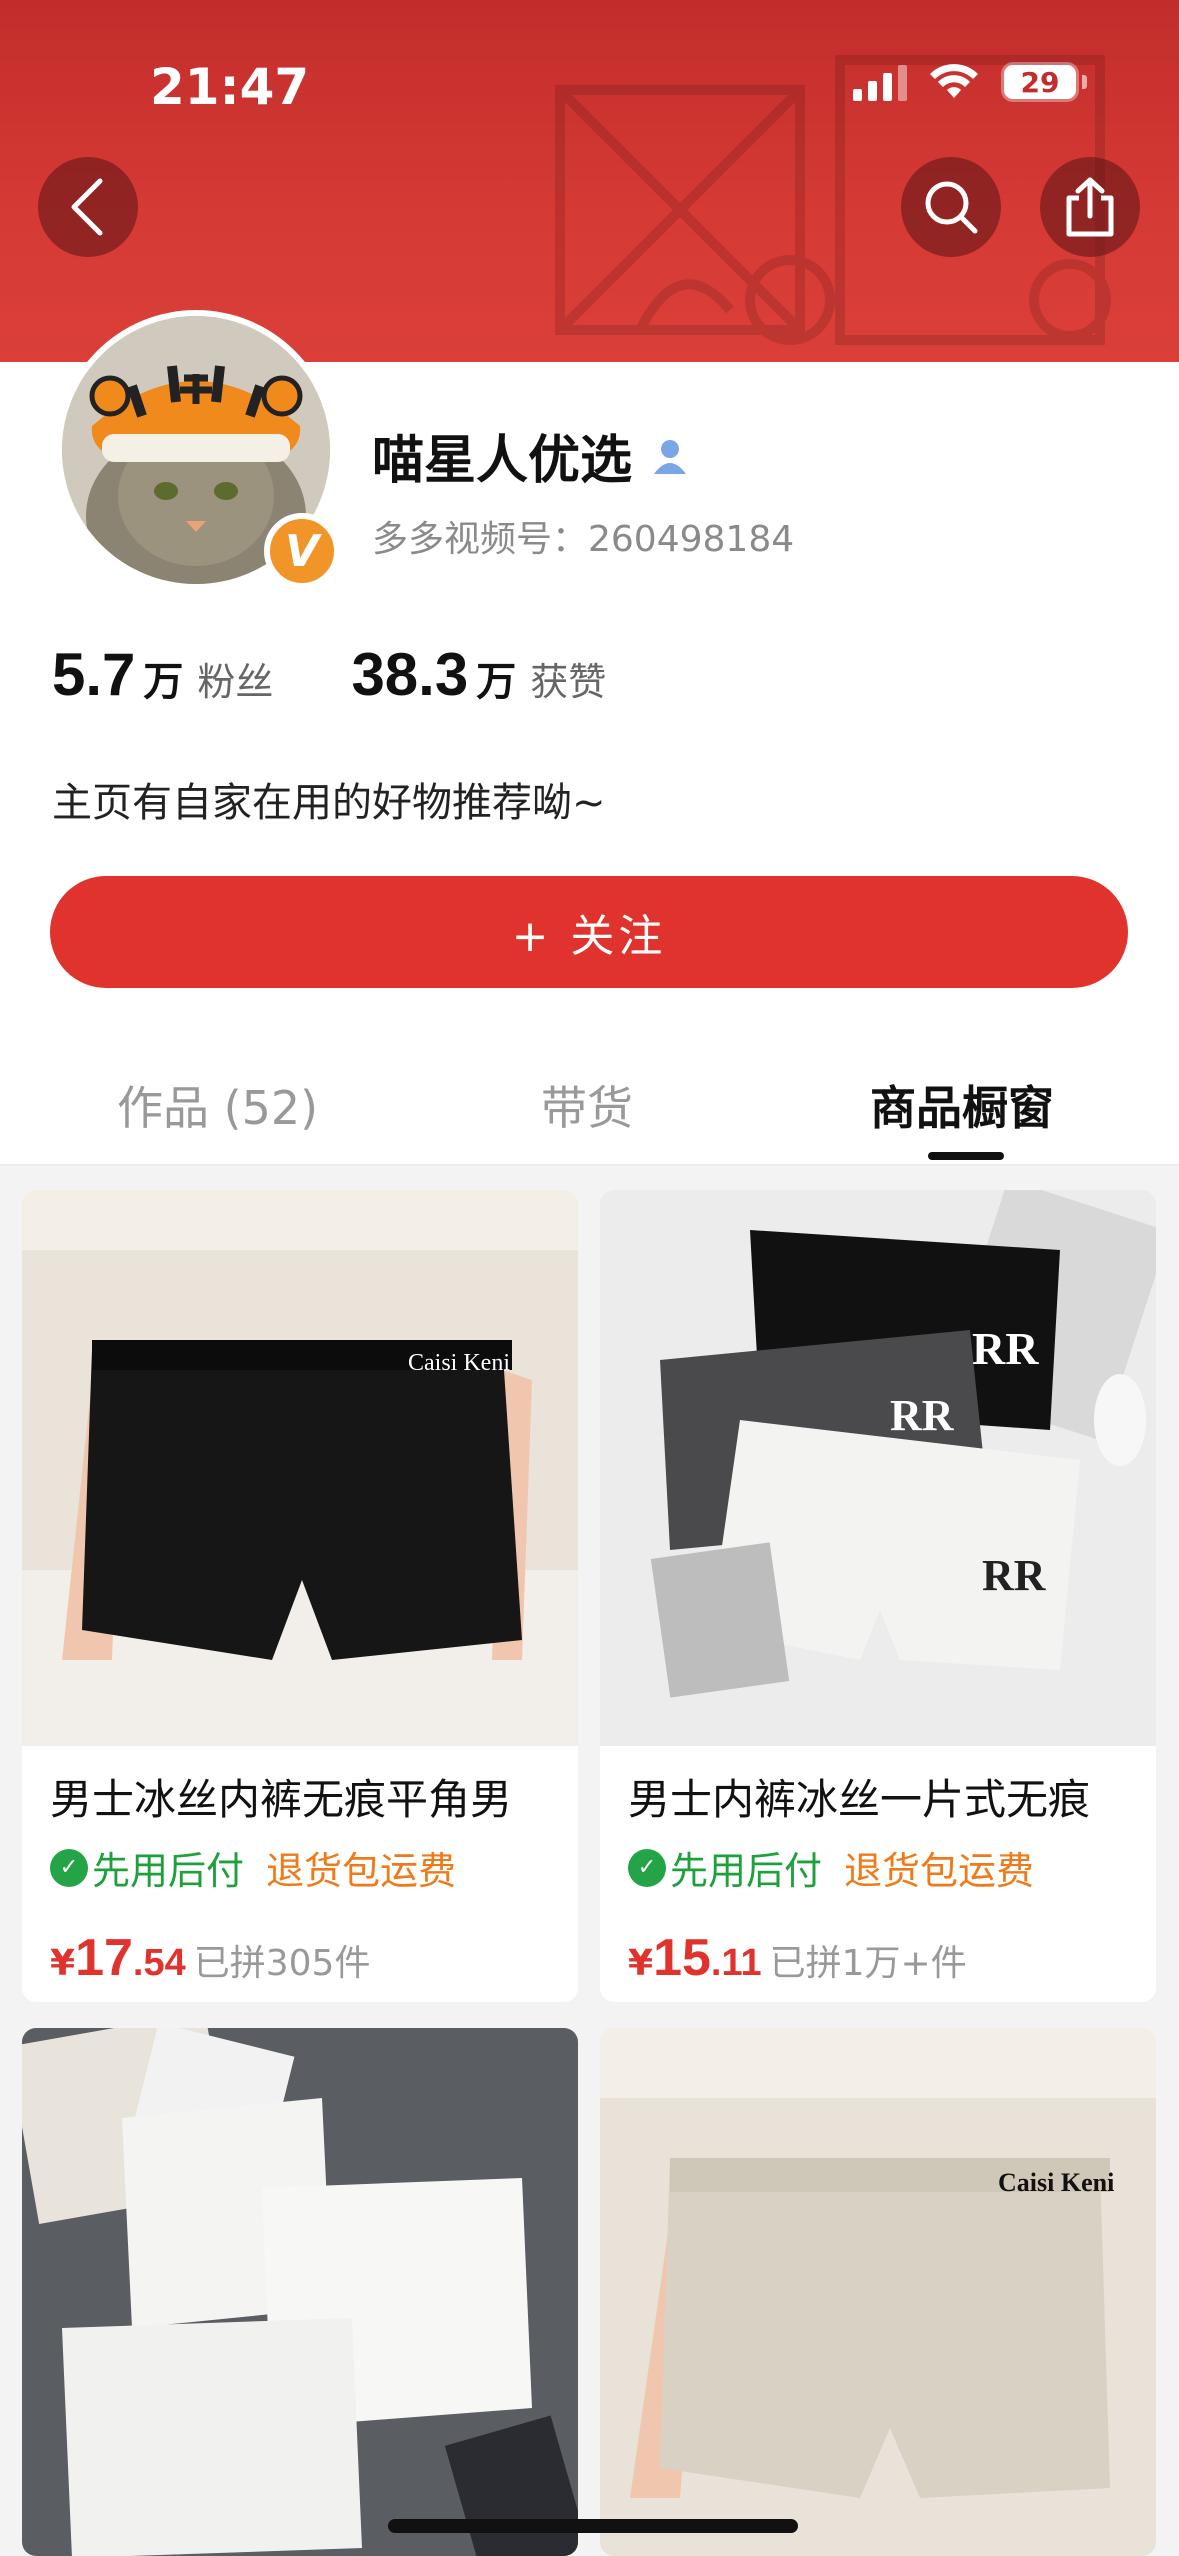 The height and width of the screenshot is (2556, 1179). Describe the element at coordinates (736, 1963) in the screenshot. I see `price-decimal: .11` at that location.